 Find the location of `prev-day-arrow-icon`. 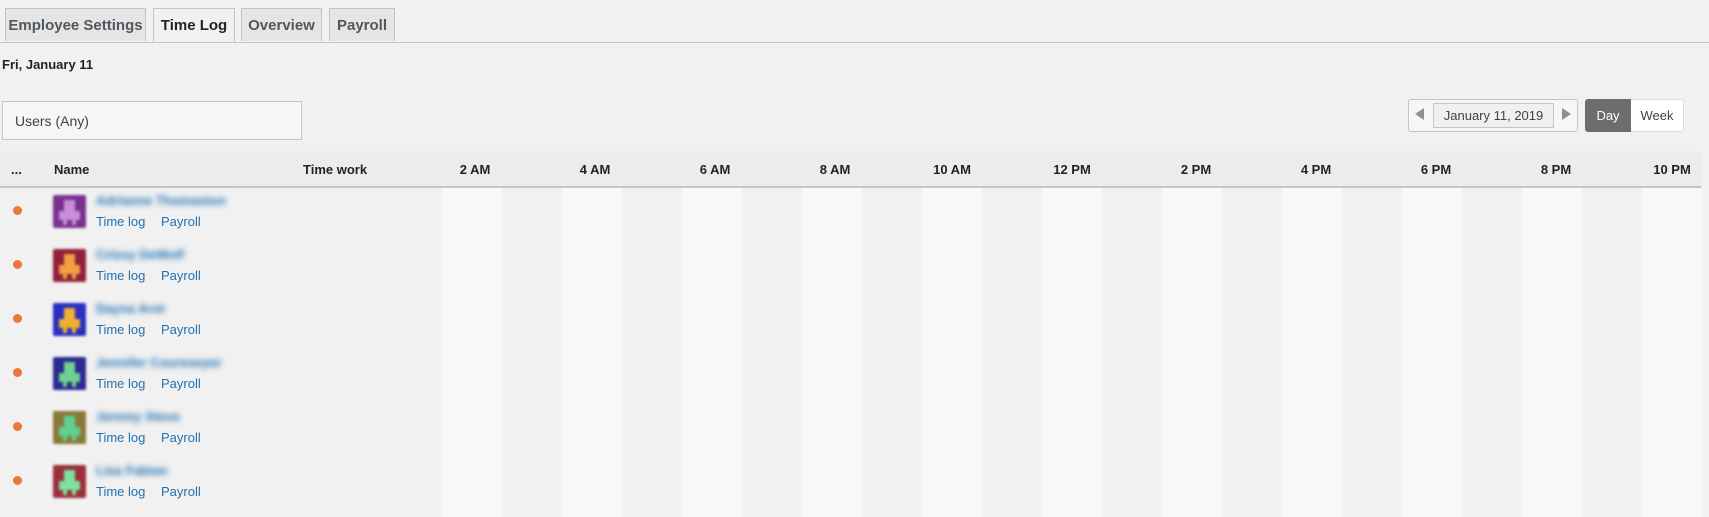

prev-day-arrow-icon is located at coordinates (1419, 114).